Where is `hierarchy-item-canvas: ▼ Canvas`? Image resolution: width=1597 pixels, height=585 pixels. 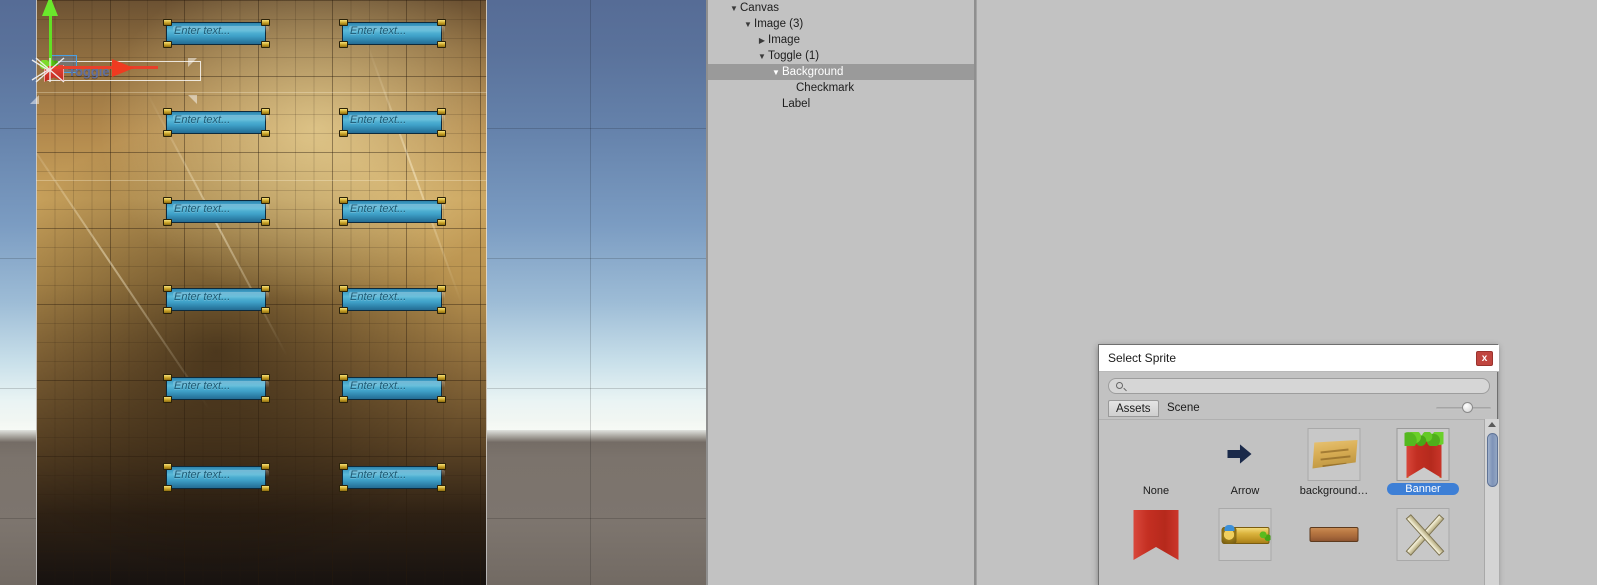
hierarchy-item-canvas: ▼ Canvas is located at coordinates (841, 8).